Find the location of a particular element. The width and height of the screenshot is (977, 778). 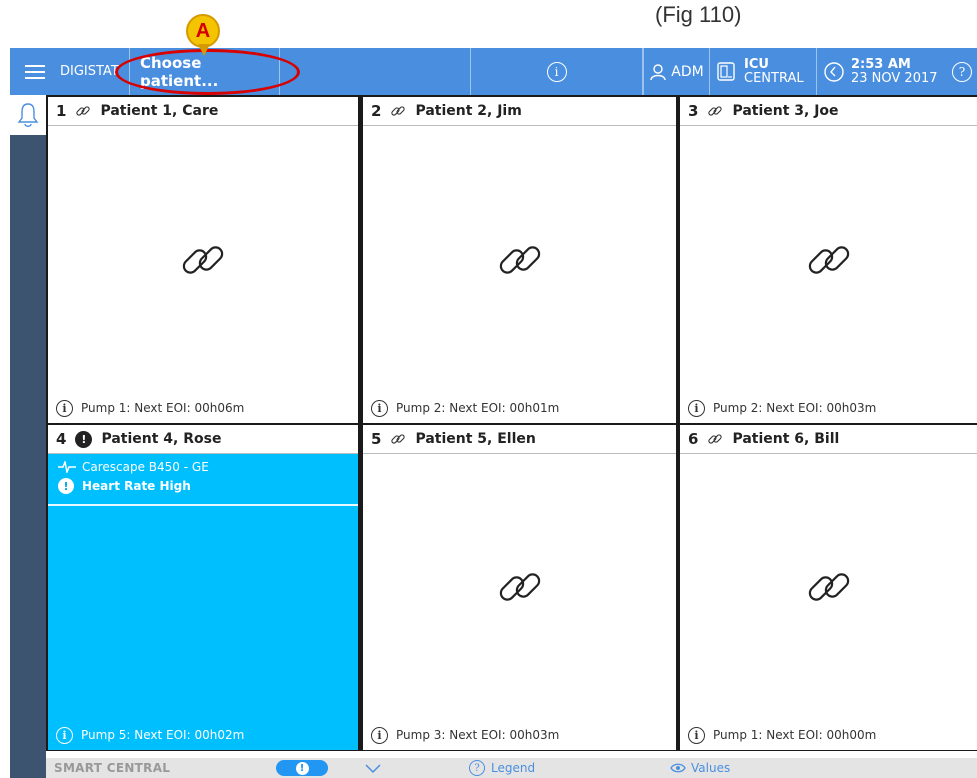

help-icon: ? is located at coordinates (962, 71).